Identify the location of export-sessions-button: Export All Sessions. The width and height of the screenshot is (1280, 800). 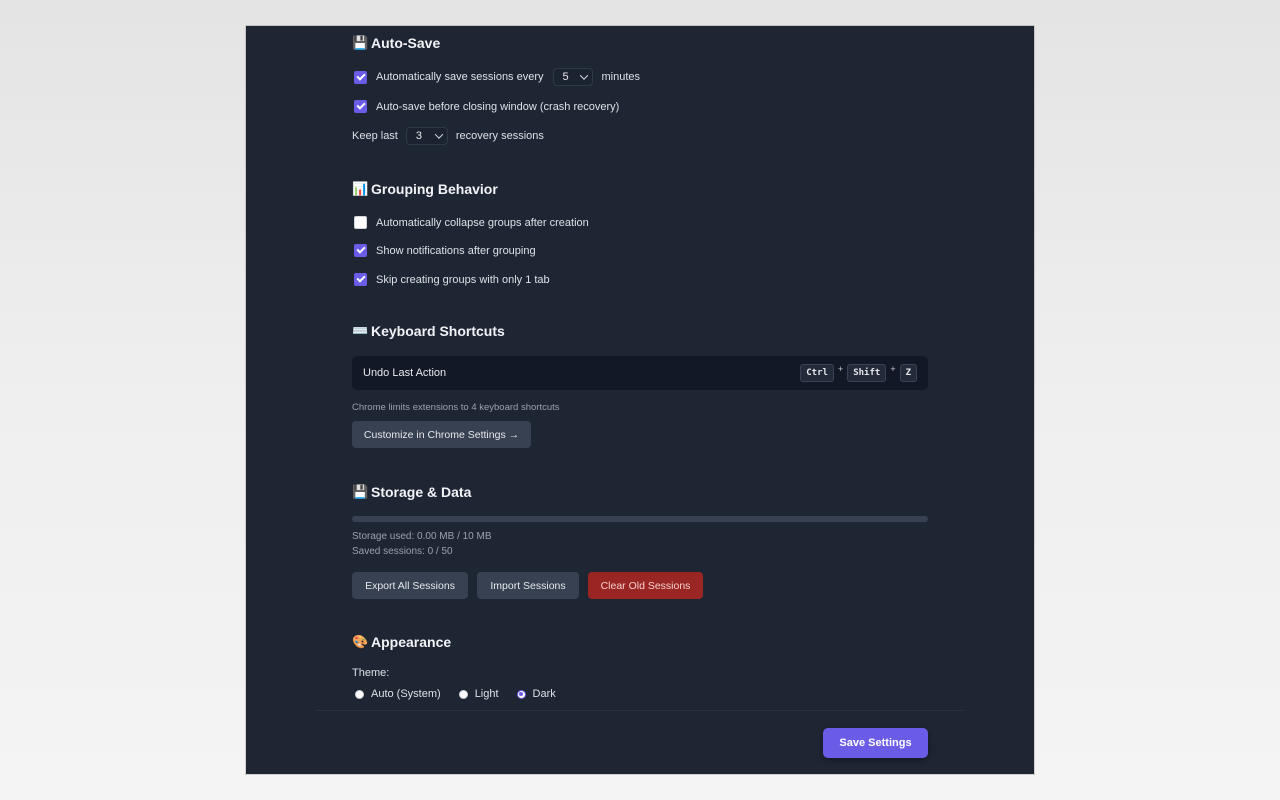
(410, 585).